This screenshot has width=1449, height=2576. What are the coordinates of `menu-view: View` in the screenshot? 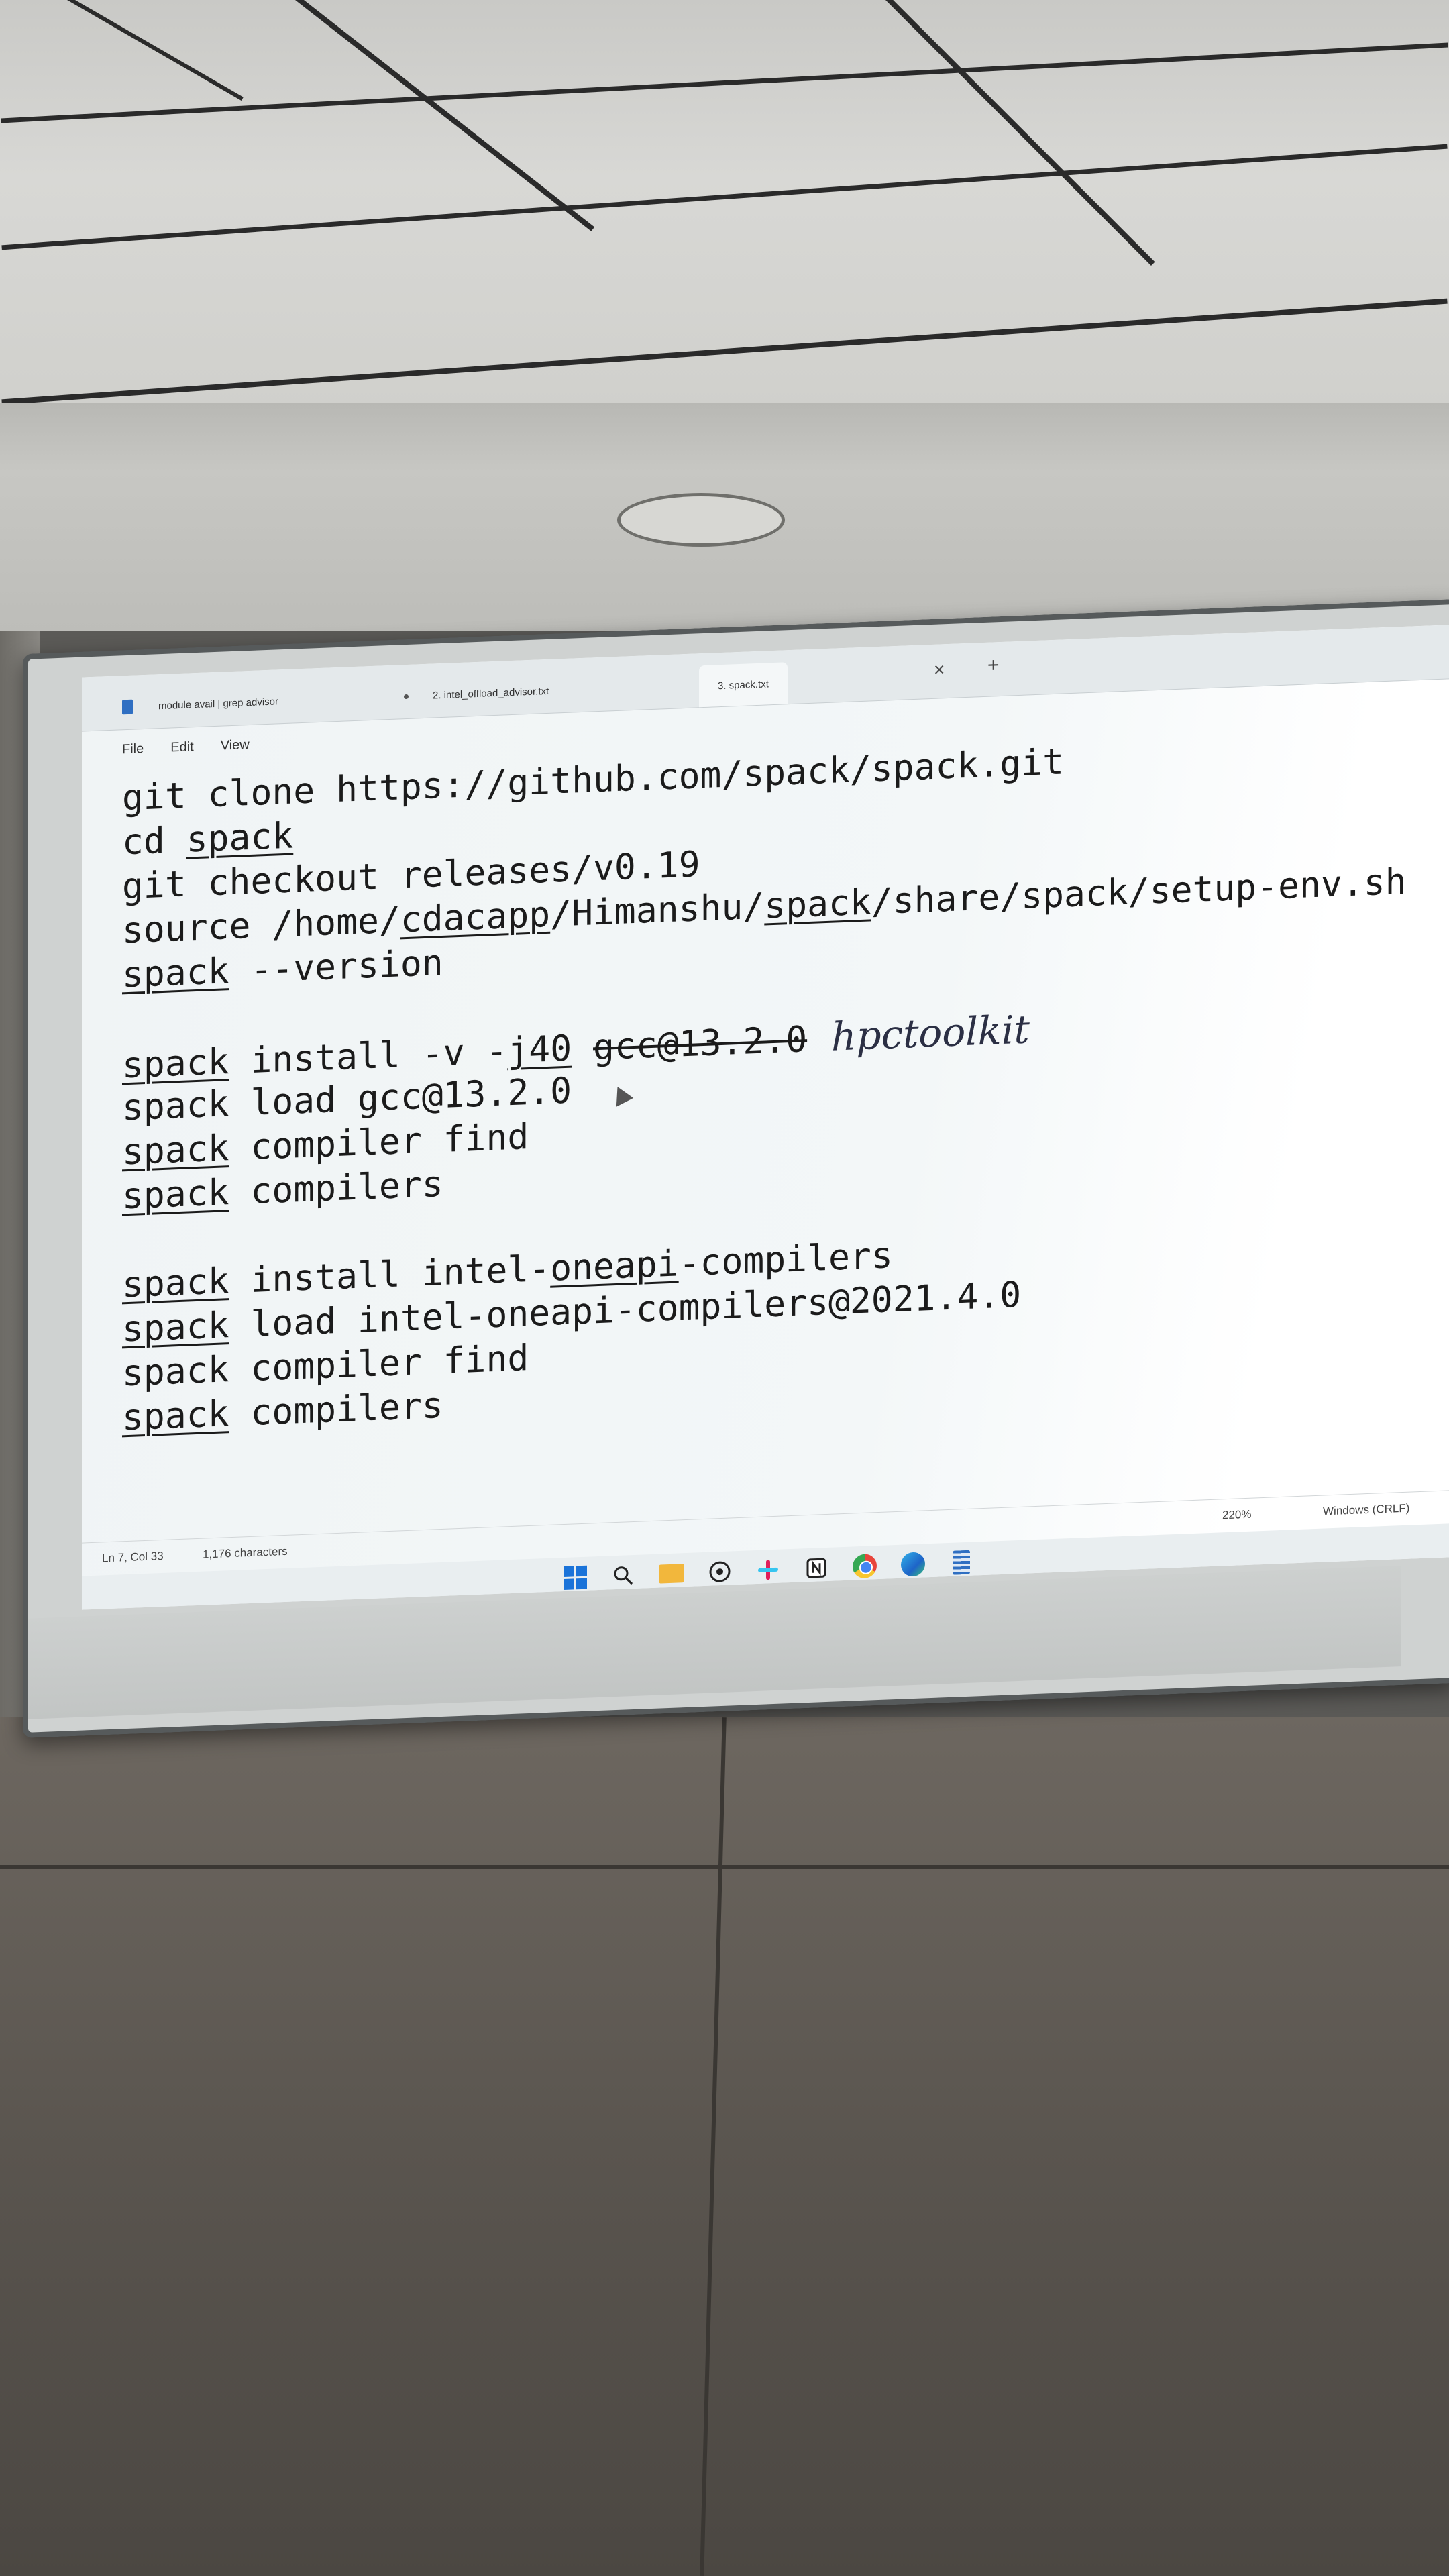 It's located at (235, 745).